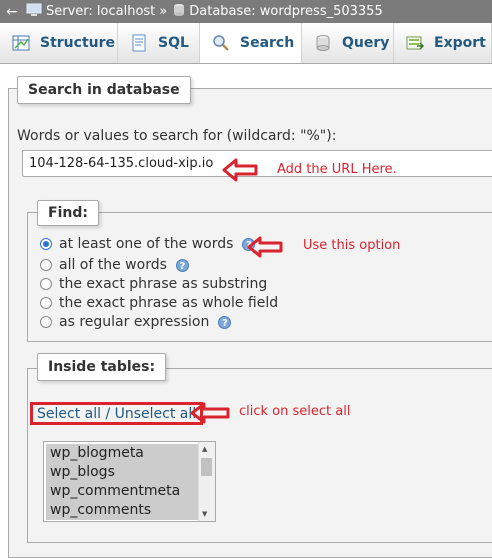  I want to click on list-item: wp_comments, so click(122, 510).